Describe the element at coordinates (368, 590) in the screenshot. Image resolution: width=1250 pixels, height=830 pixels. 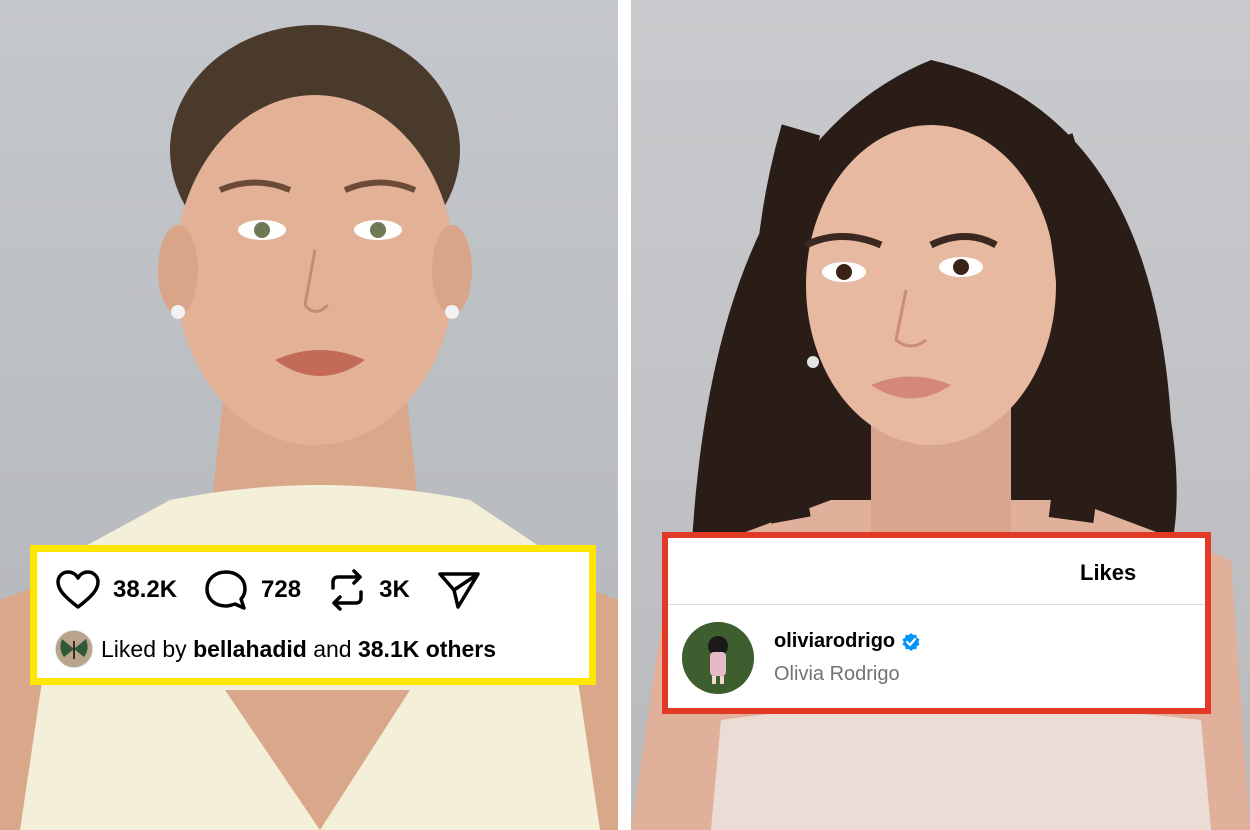
I see `repost-stat: 3K` at that location.